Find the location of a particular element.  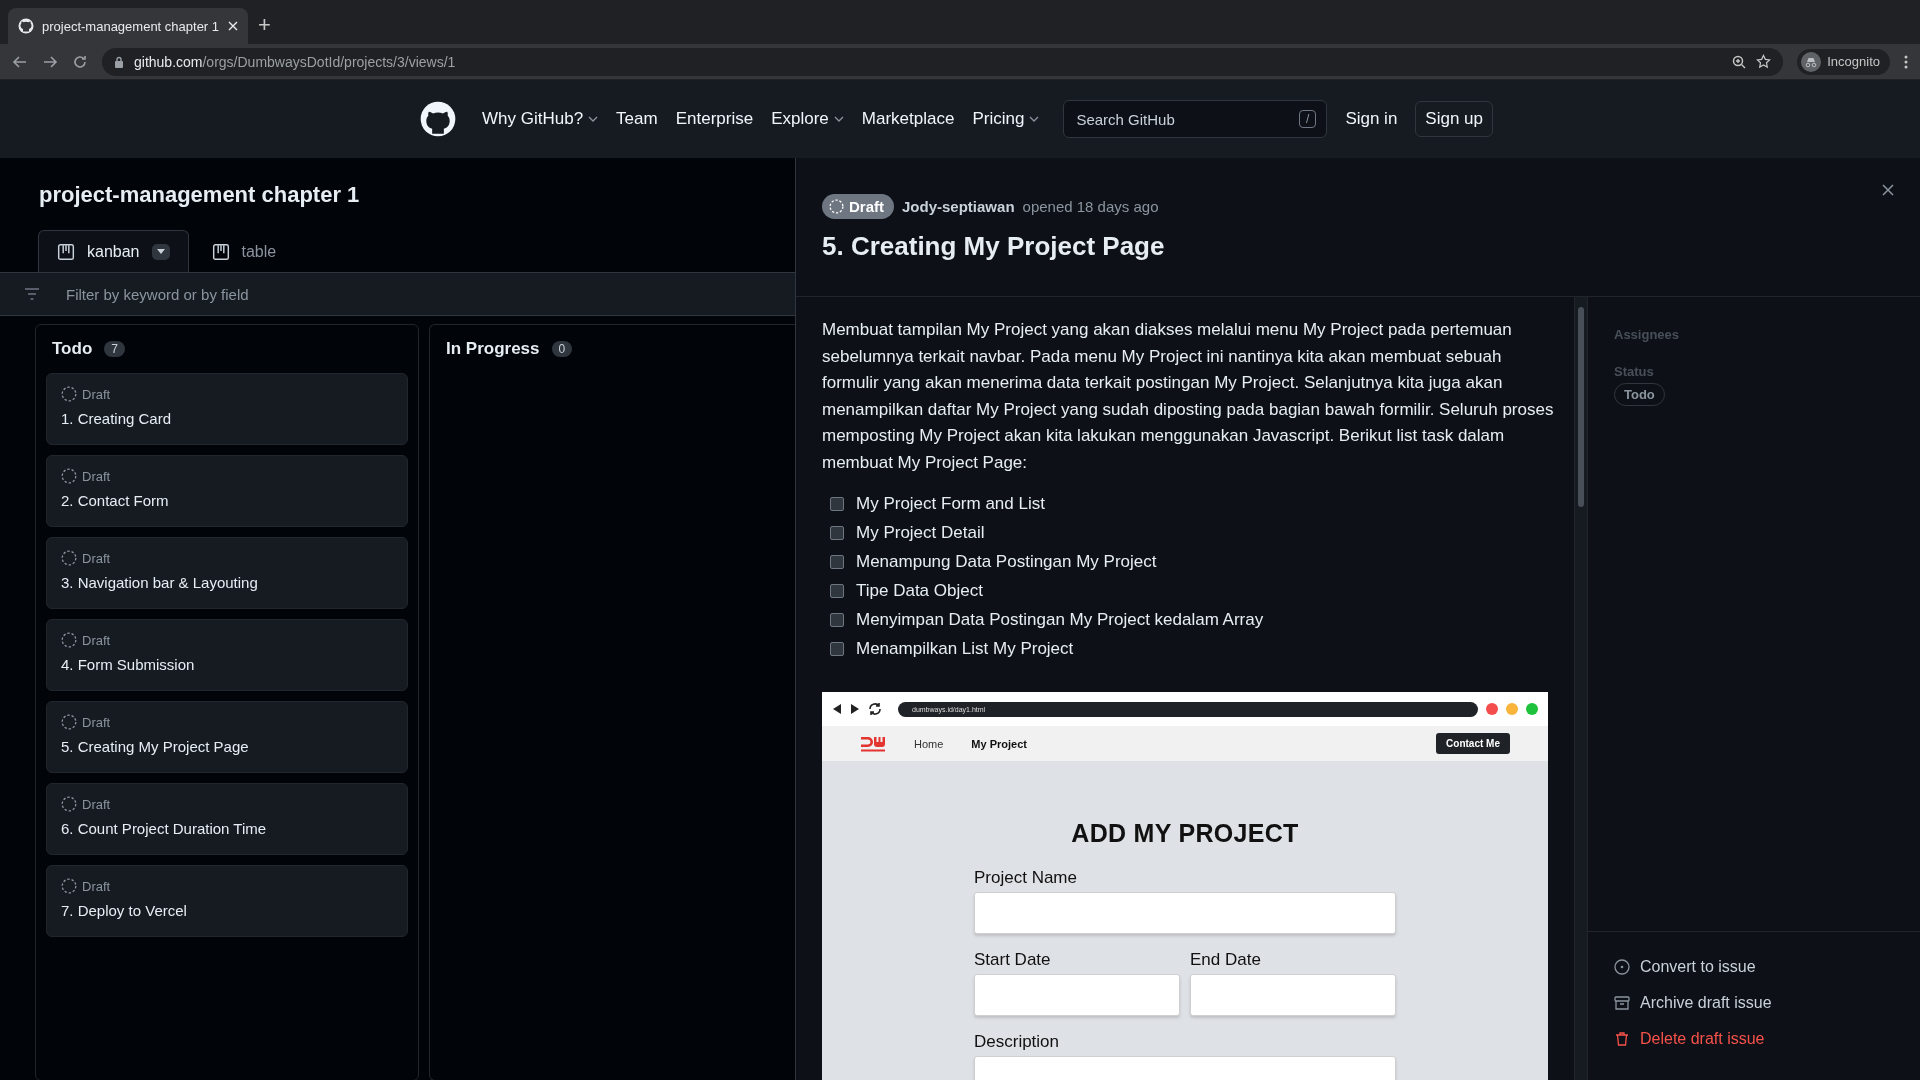

octocat-icon is located at coordinates (26, 26).